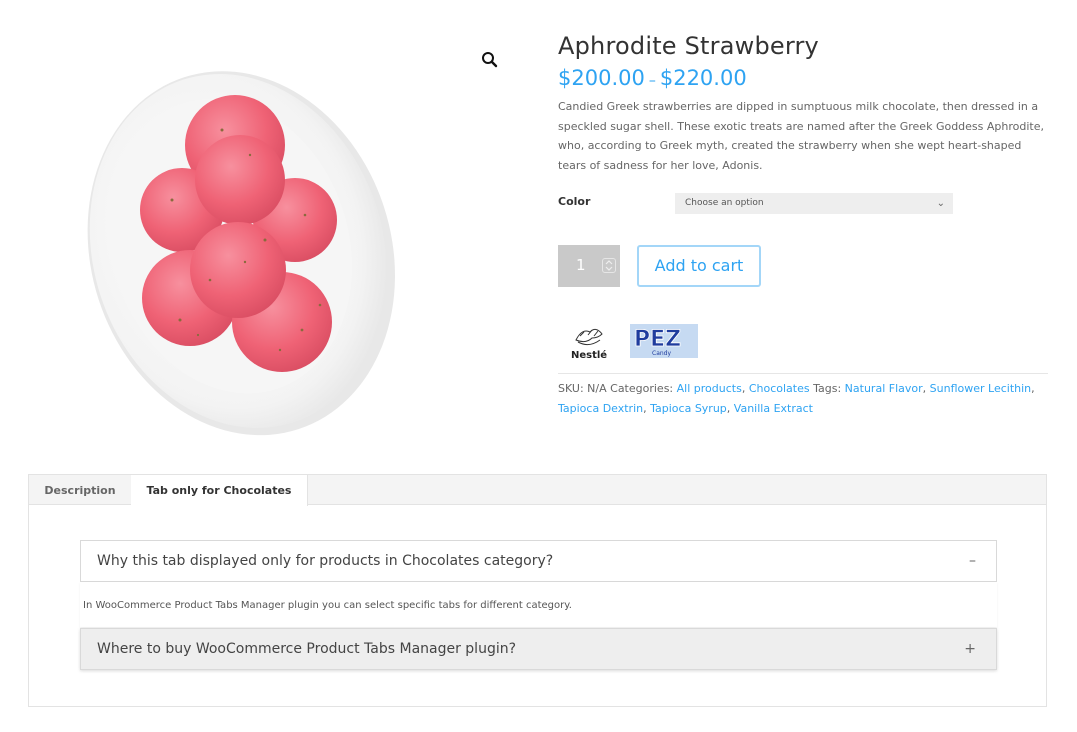 Image resolution: width=1077 pixels, height=732 pixels. Describe the element at coordinates (661, 353) in the screenshot. I see `pez-sub-text: Candy` at that location.